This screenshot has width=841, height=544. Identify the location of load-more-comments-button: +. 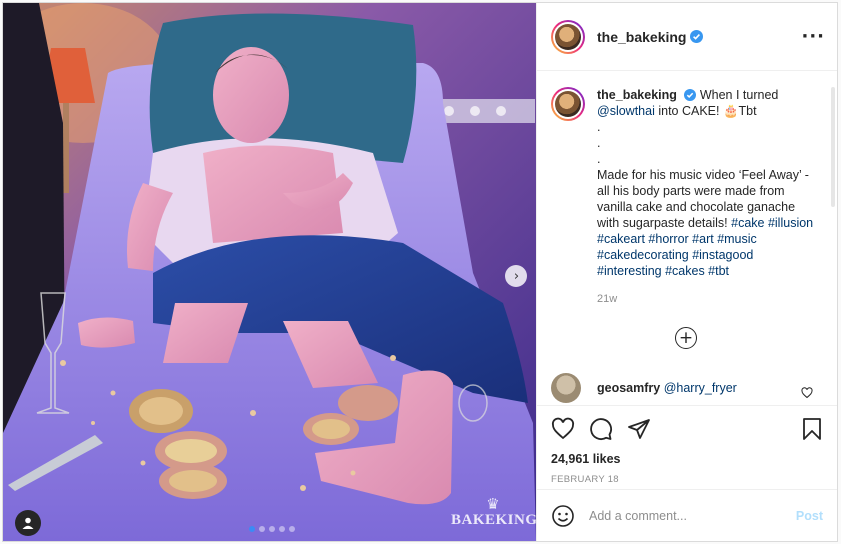
(686, 338).